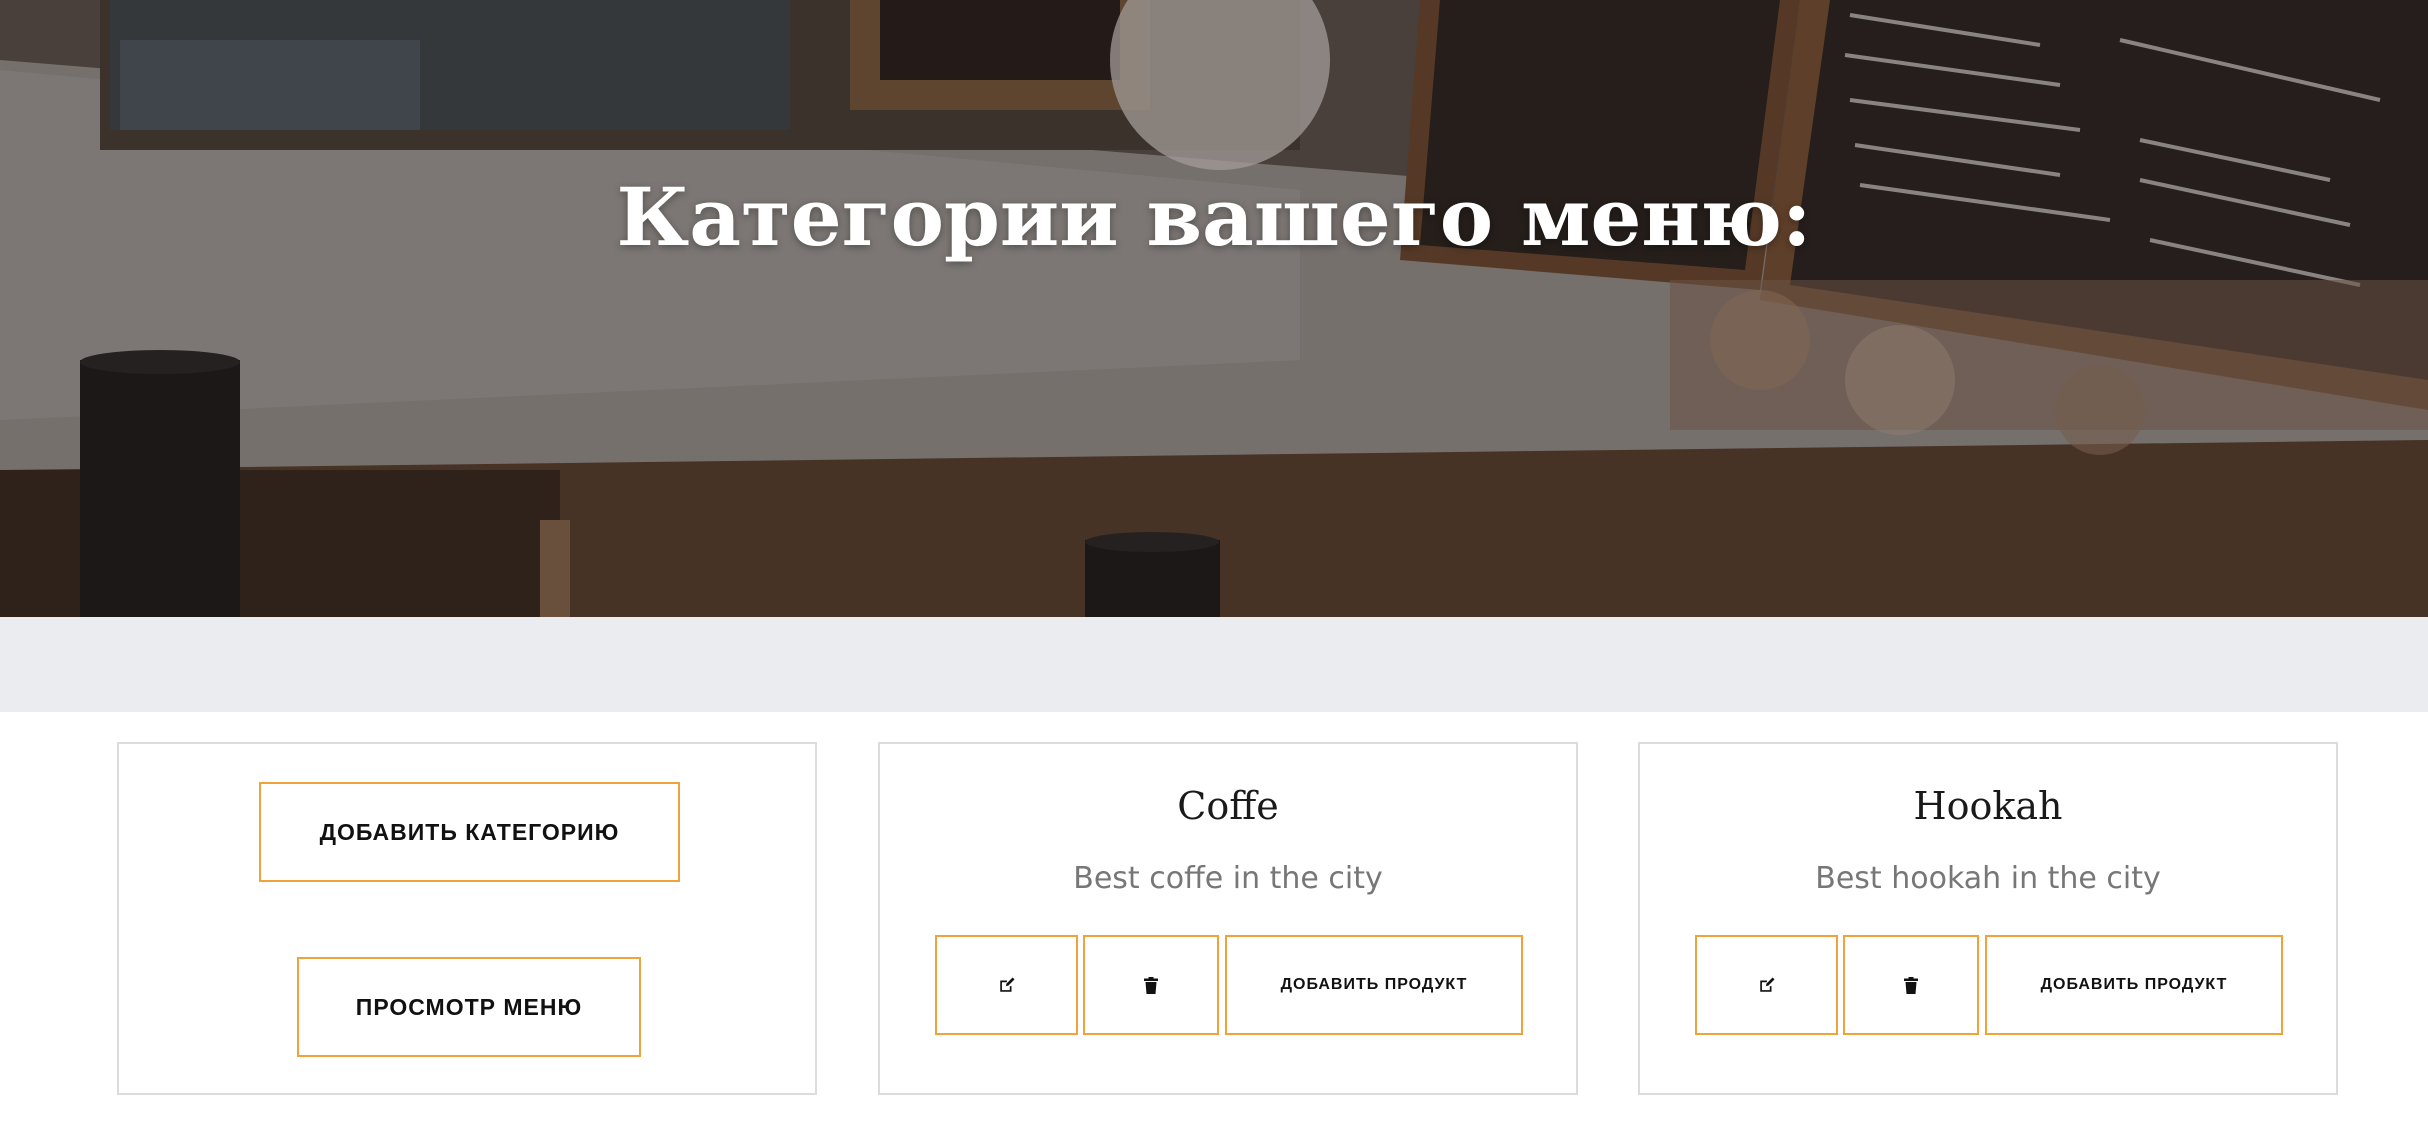  I want to click on add-category-button: ДОБАВИТЬ КАТЕГОРИЮ, so click(469, 832).